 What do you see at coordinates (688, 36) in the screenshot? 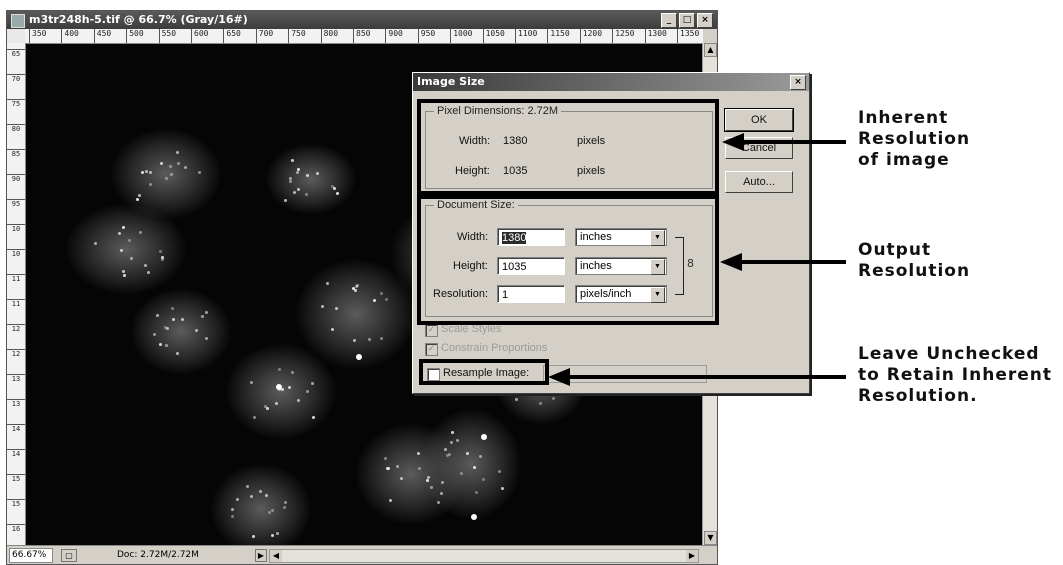
I see `ruler-top-tick: 1350` at bounding box center [688, 36].